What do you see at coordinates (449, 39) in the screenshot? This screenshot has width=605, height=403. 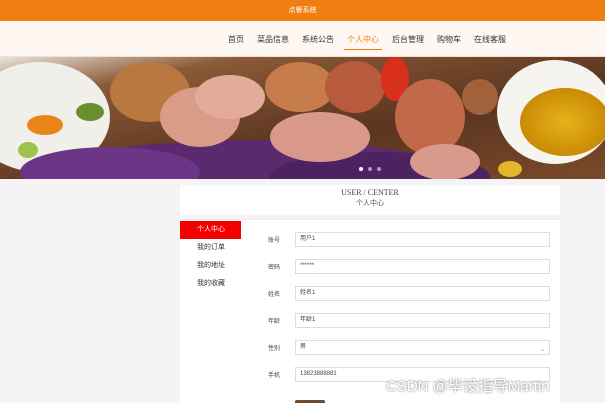 I see `nav-cart: 购物车` at bounding box center [449, 39].